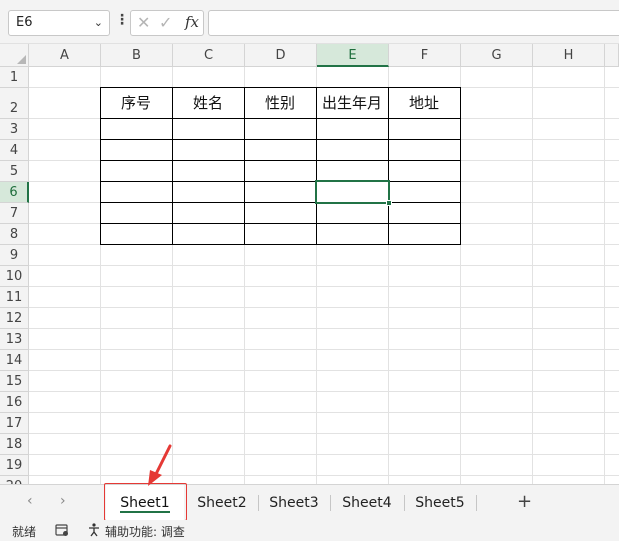 The height and width of the screenshot is (541, 619). I want to click on accessibility-icon, so click(94, 530).